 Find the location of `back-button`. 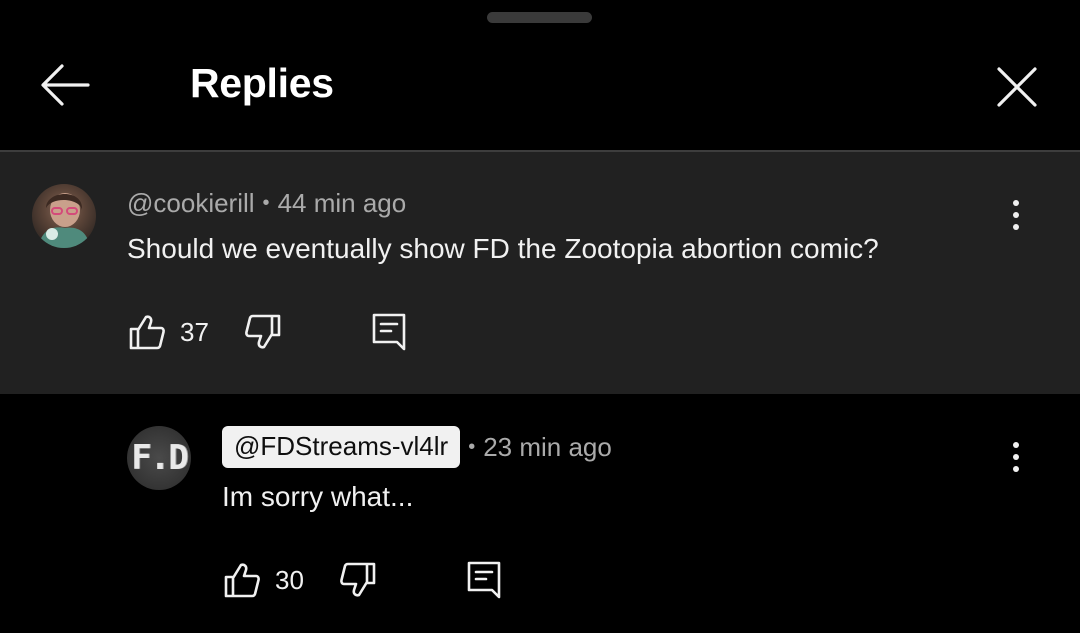

back-button is located at coordinates (65, 85).